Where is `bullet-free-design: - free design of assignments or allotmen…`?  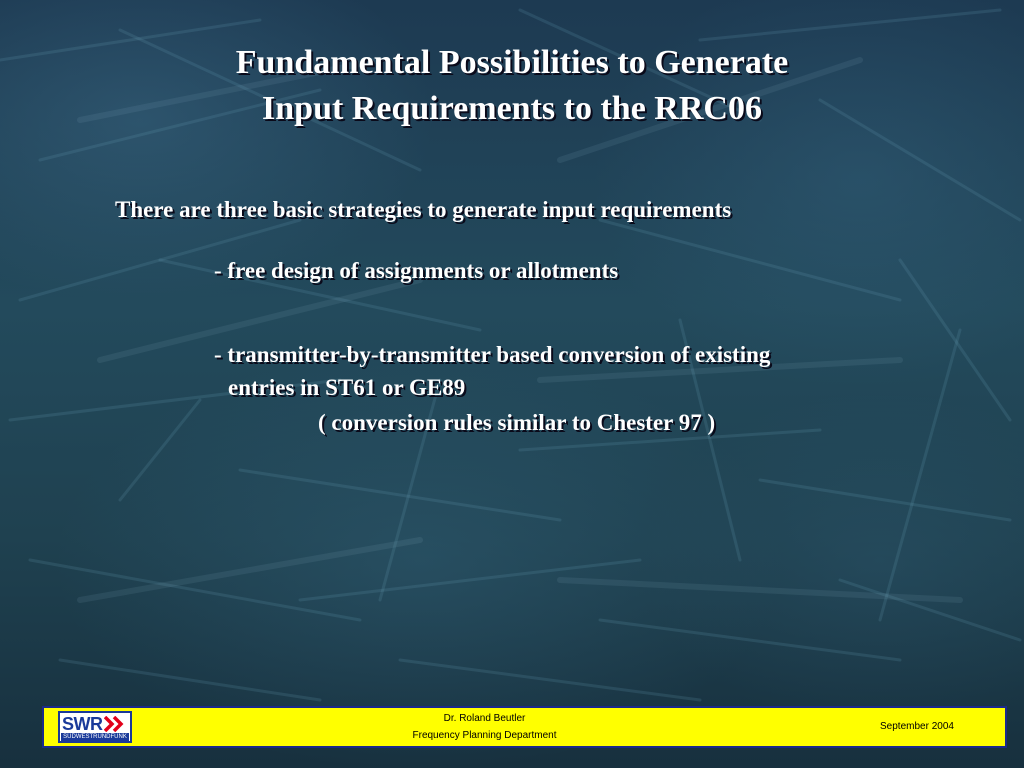
bullet-free-design: - free design of assignments or allotmen… is located at coordinates (416, 270).